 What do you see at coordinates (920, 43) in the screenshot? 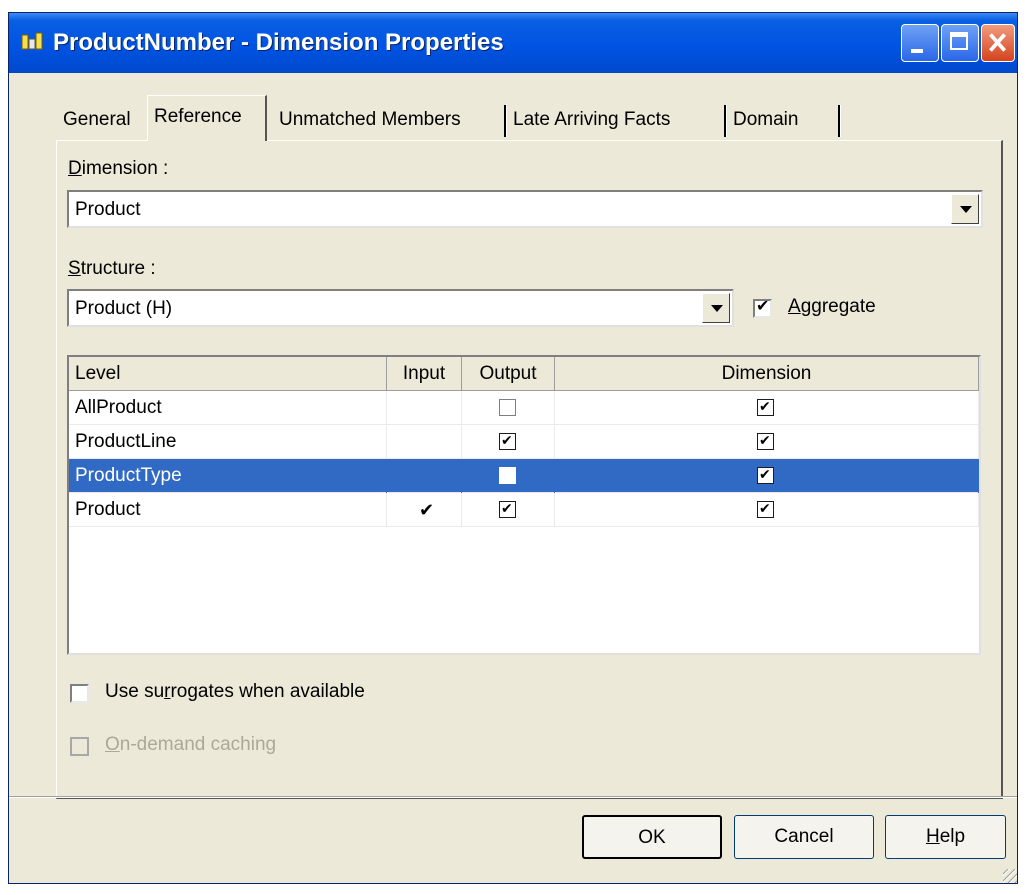
I see `minimize-button` at bounding box center [920, 43].